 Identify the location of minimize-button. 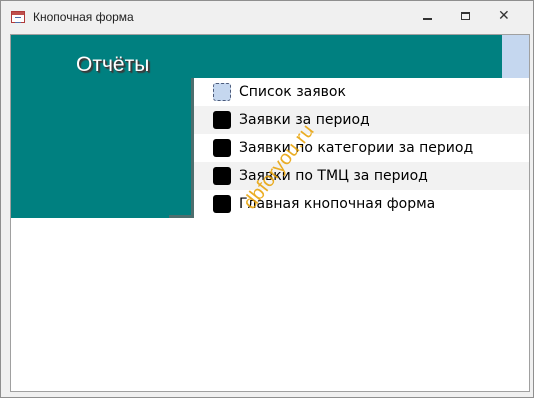
(428, 17).